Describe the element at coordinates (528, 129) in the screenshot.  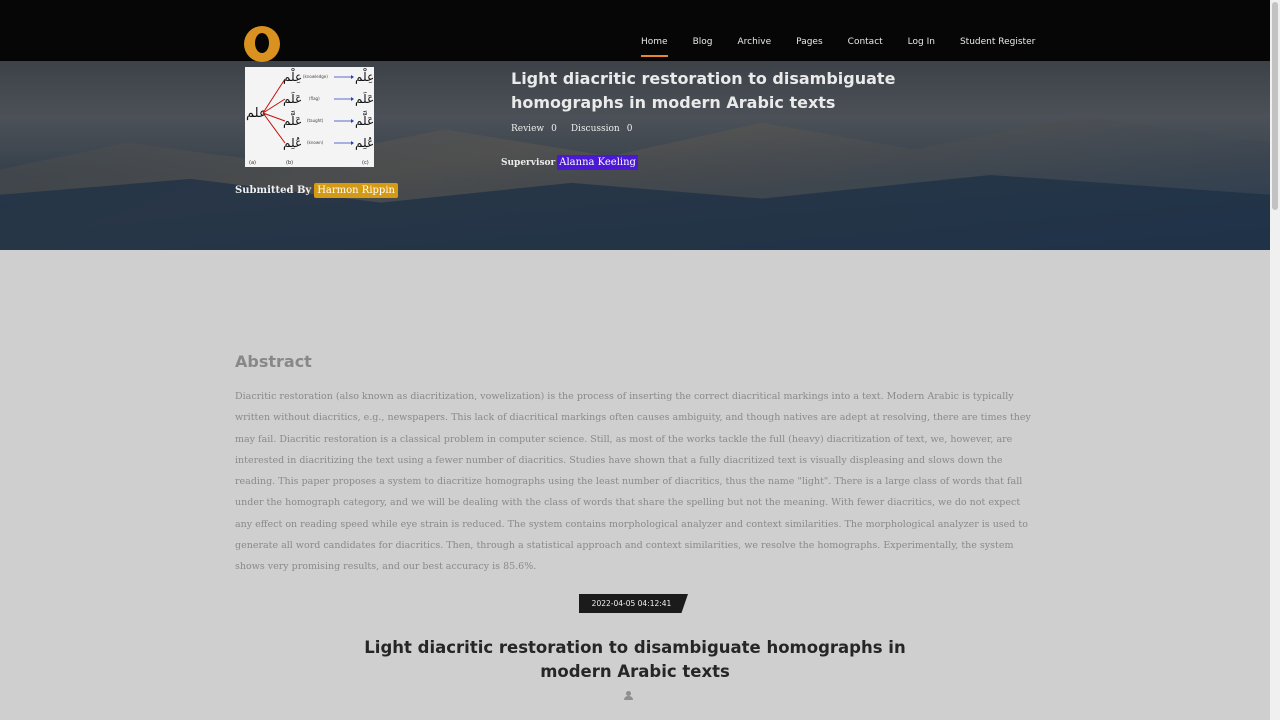
I see `review-label: Review` at that location.